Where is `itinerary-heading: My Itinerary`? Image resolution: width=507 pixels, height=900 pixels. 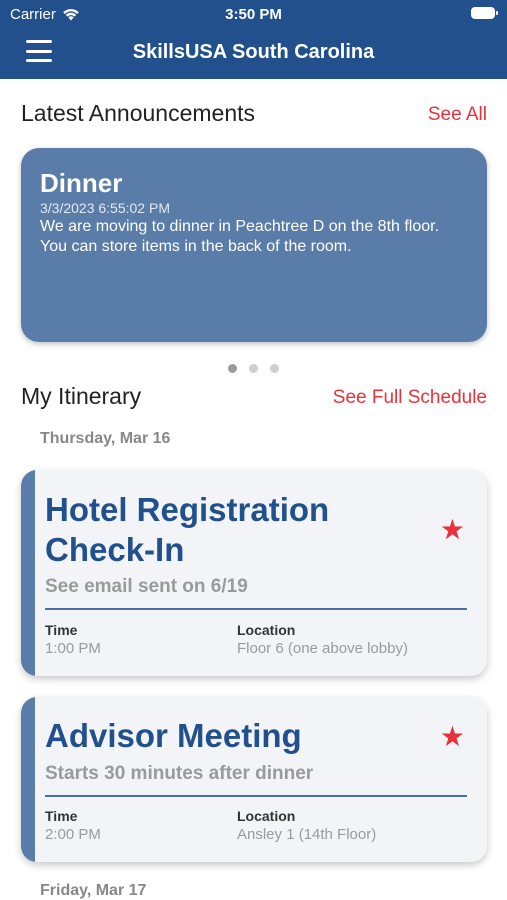
itinerary-heading: My Itinerary is located at coordinates (81, 396).